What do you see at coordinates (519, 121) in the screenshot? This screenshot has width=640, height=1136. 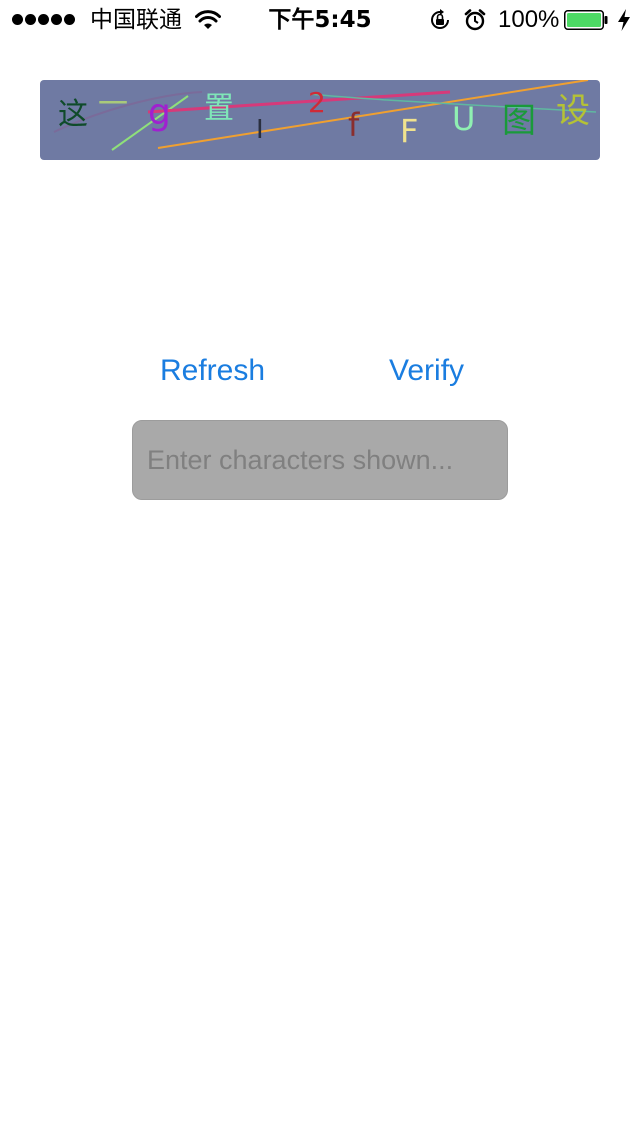 I see `captcha-char: 图` at bounding box center [519, 121].